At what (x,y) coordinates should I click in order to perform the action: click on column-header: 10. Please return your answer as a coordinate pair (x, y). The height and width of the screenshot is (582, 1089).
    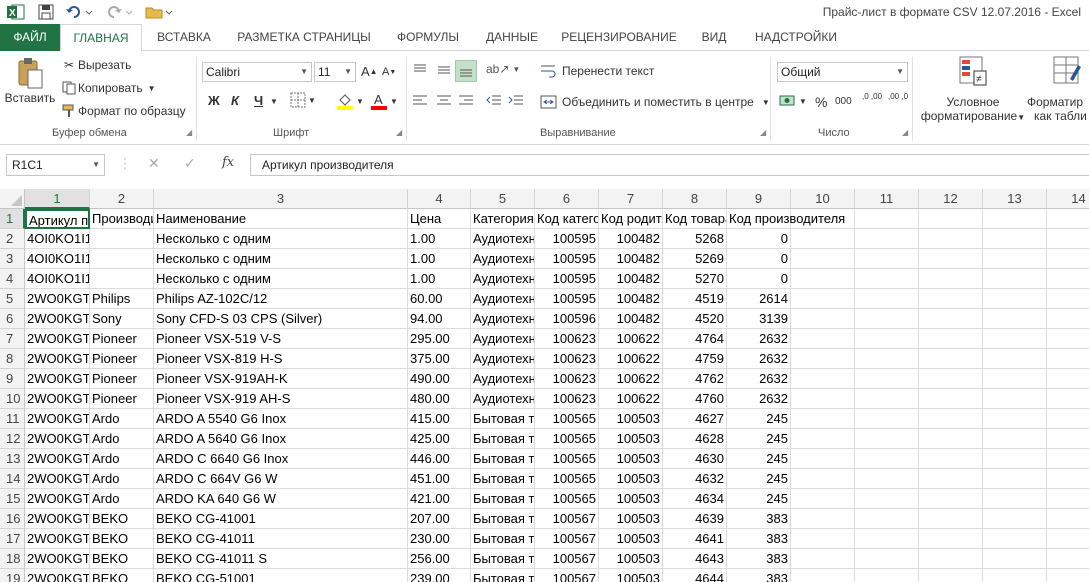
    Looking at the image, I should click on (823, 199).